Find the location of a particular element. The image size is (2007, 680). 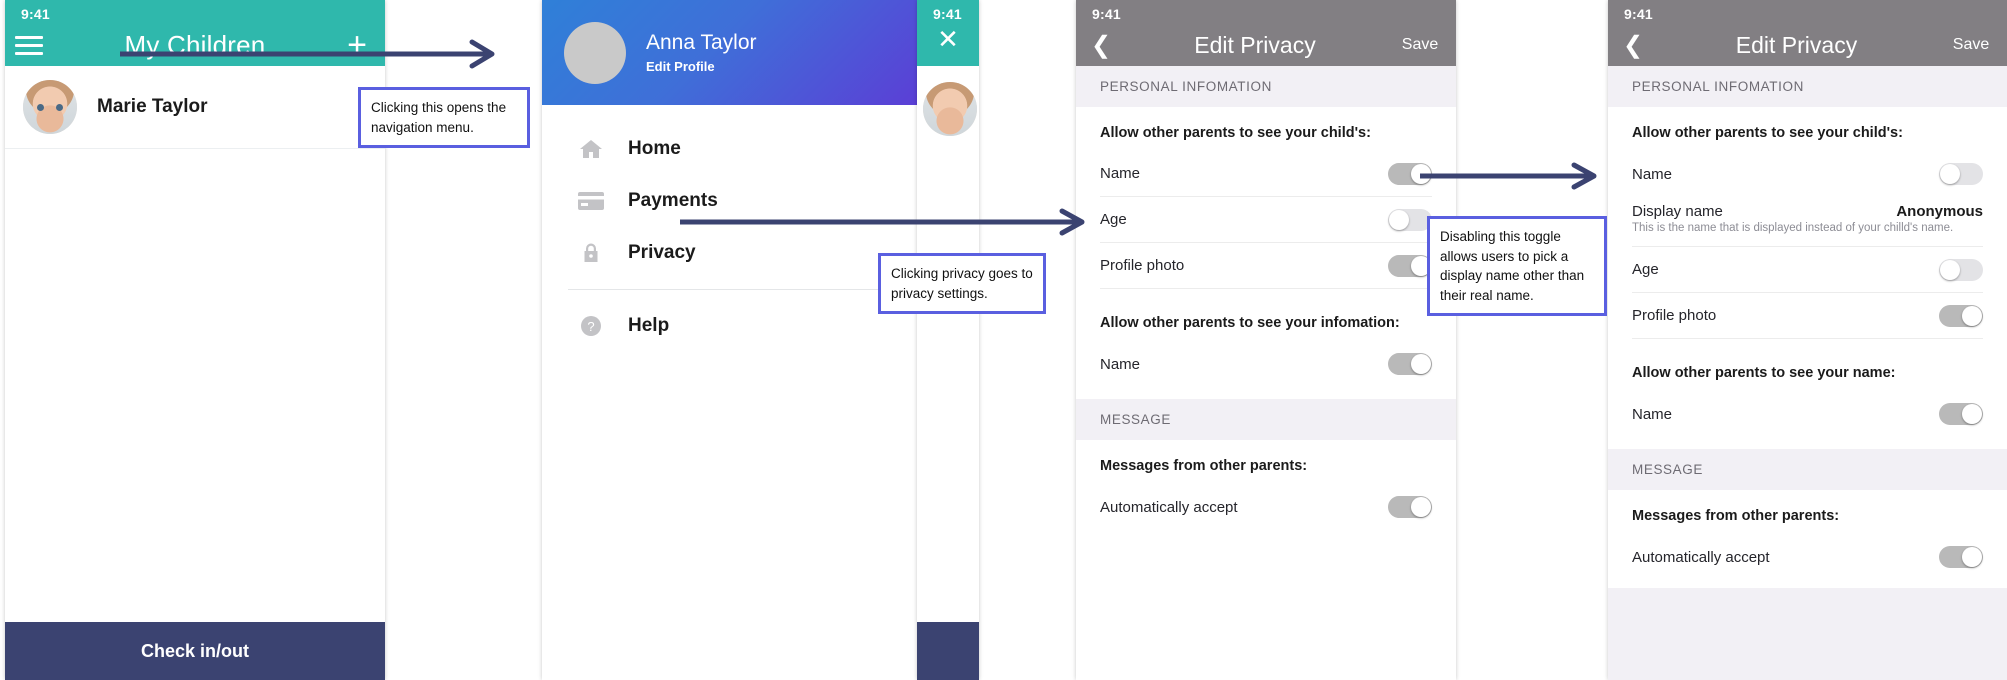

user-name: Anna Taylor is located at coordinates (701, 42).